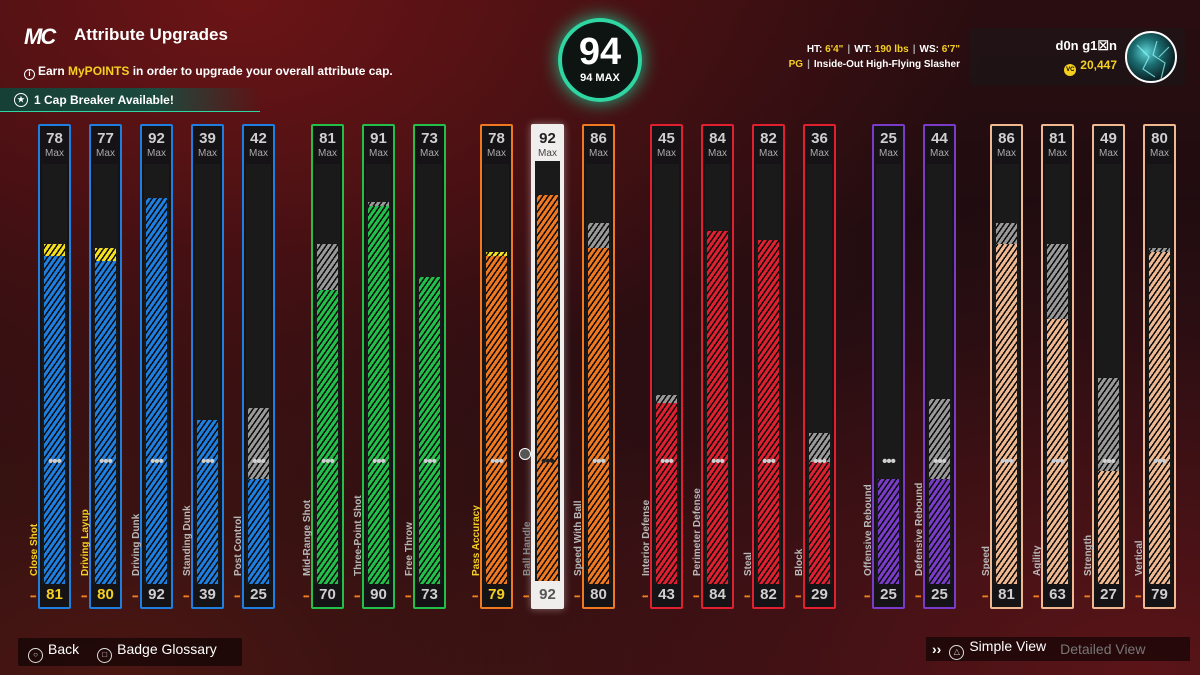 The width and height of the screenshot is (1200, 675). What do you see at coordinates (525, 454) in the screenshot?
I see `lock-icon` at bounding box center [525, 454].